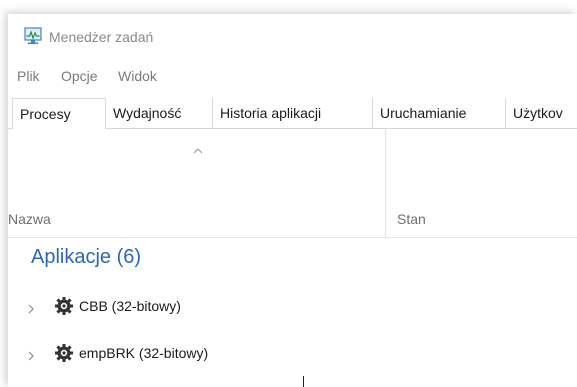 This screenshot has width=577, height=387. What do you see at coordinates (292, 76) in the screenshot?
I see `menu-bar: Plik Opcje Widok` at bounding box center [292, 76].